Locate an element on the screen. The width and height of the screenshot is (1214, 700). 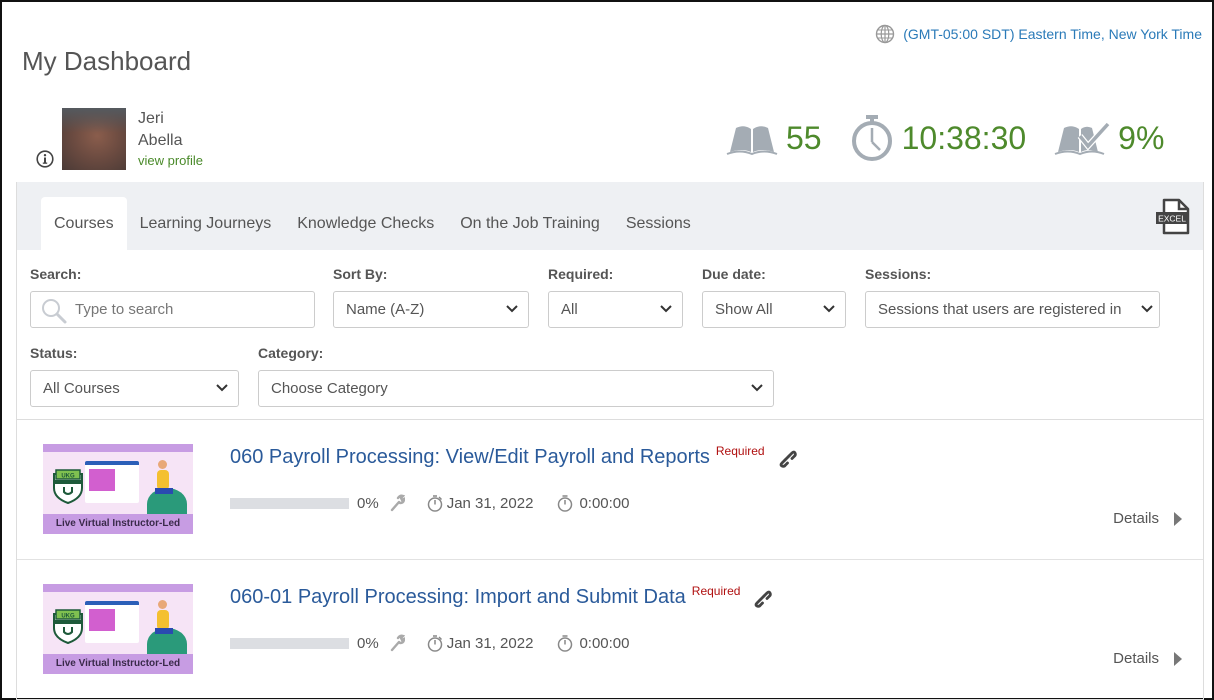
tab-knowledge-checks: Knowledge Checks is located at coordinates (365, 223).